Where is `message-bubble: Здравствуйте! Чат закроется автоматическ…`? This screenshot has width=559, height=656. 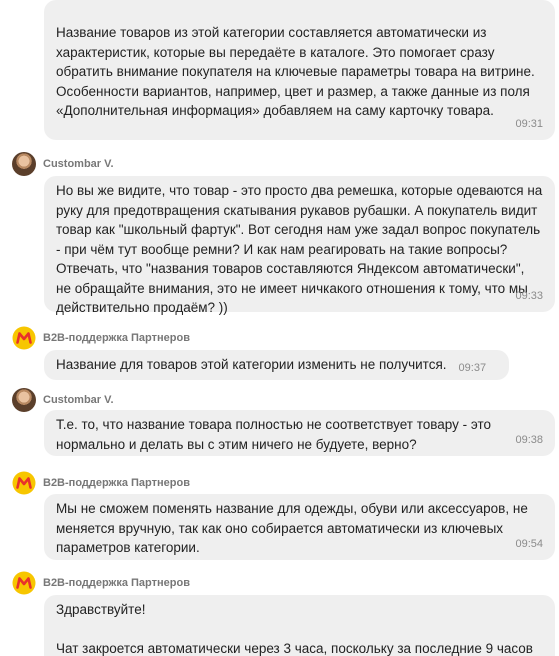 message-bubble: Здравствуйте! Чат закроется автоматическ… is located at coordinates (299, 625).